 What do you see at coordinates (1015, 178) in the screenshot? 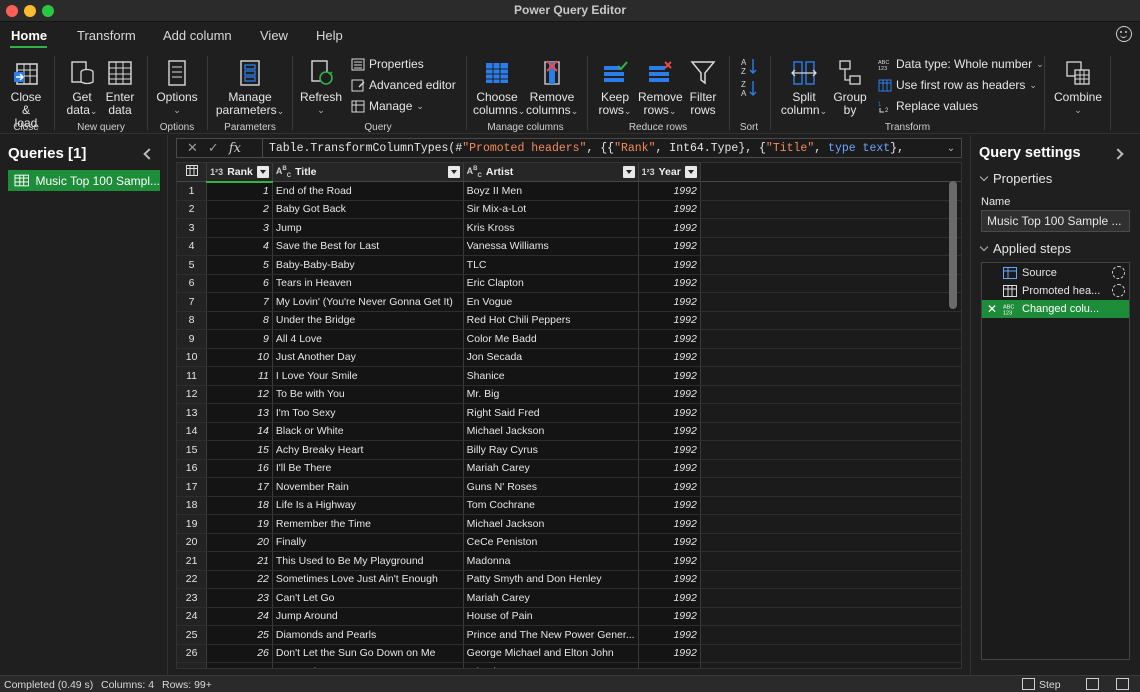
I see `properties-section-toggle: Properties` at bounding box center [1015, 178].